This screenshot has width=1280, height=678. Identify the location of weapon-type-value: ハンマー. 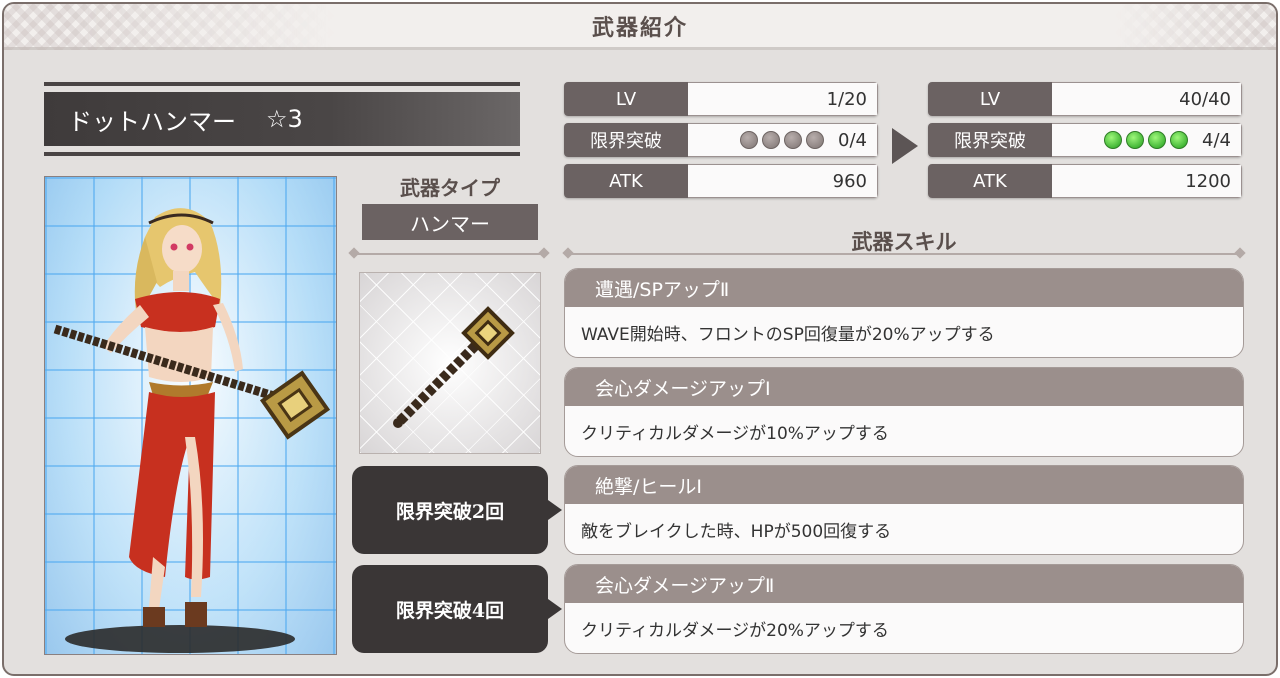
(450, 222).